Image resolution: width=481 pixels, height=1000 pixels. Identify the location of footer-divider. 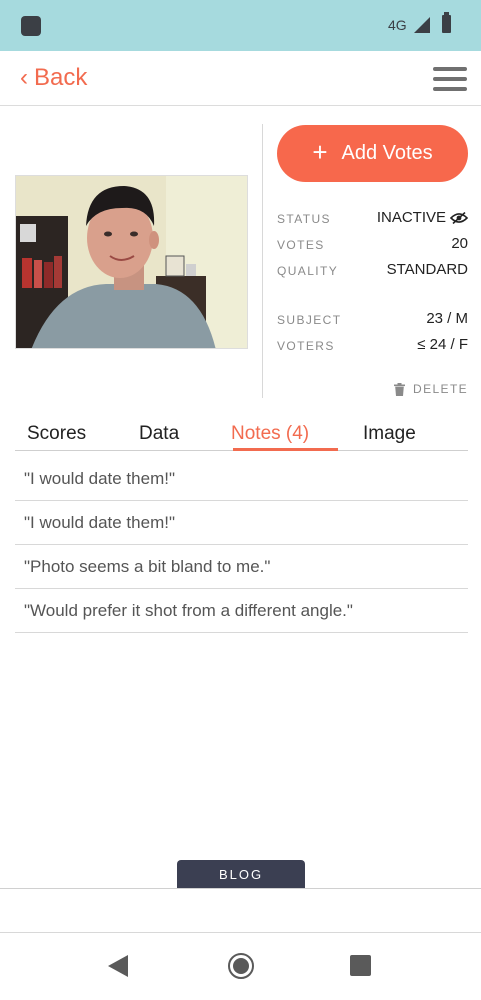
(240, 888).